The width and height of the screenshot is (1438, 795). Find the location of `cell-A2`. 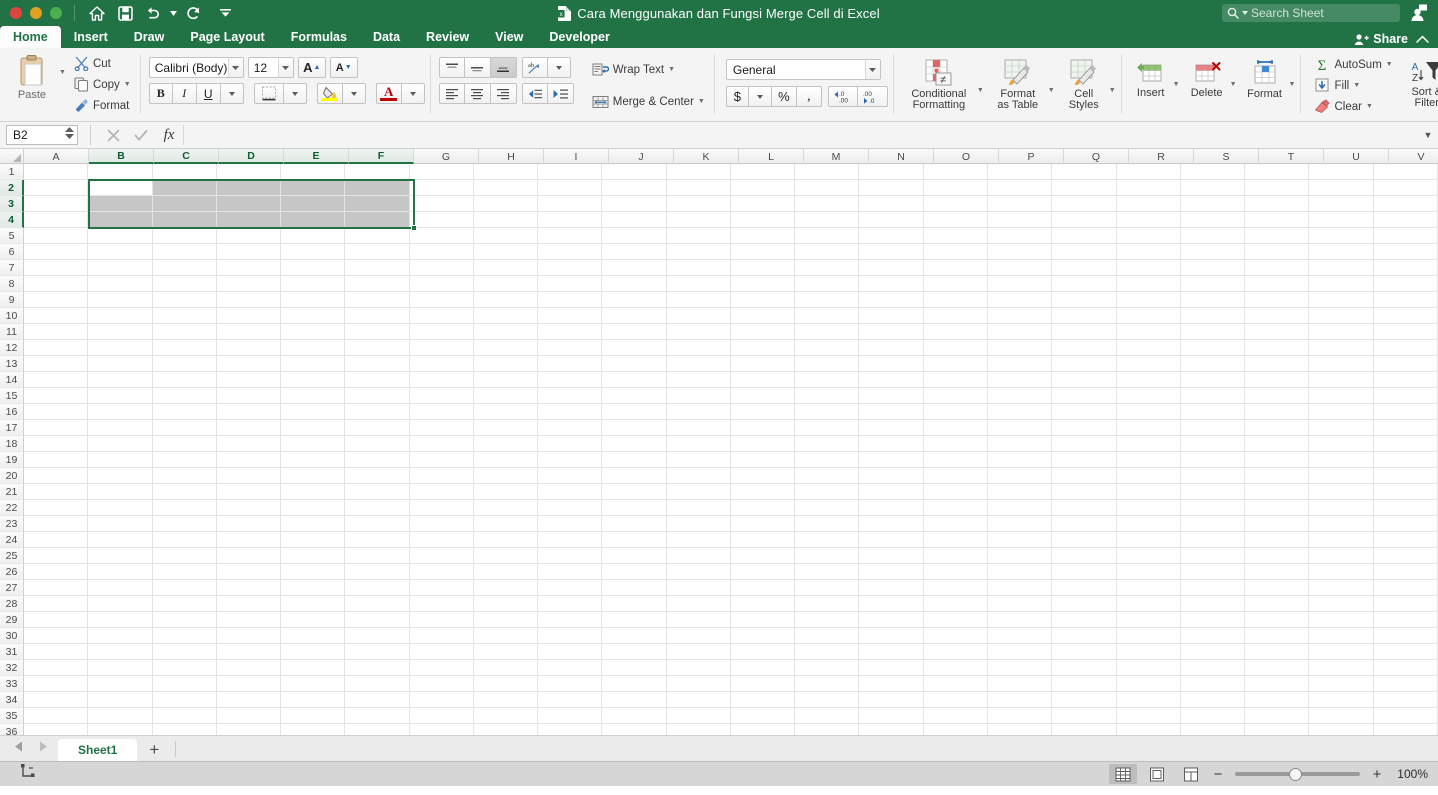

cell-A2 is located at coordinates (56, 188).